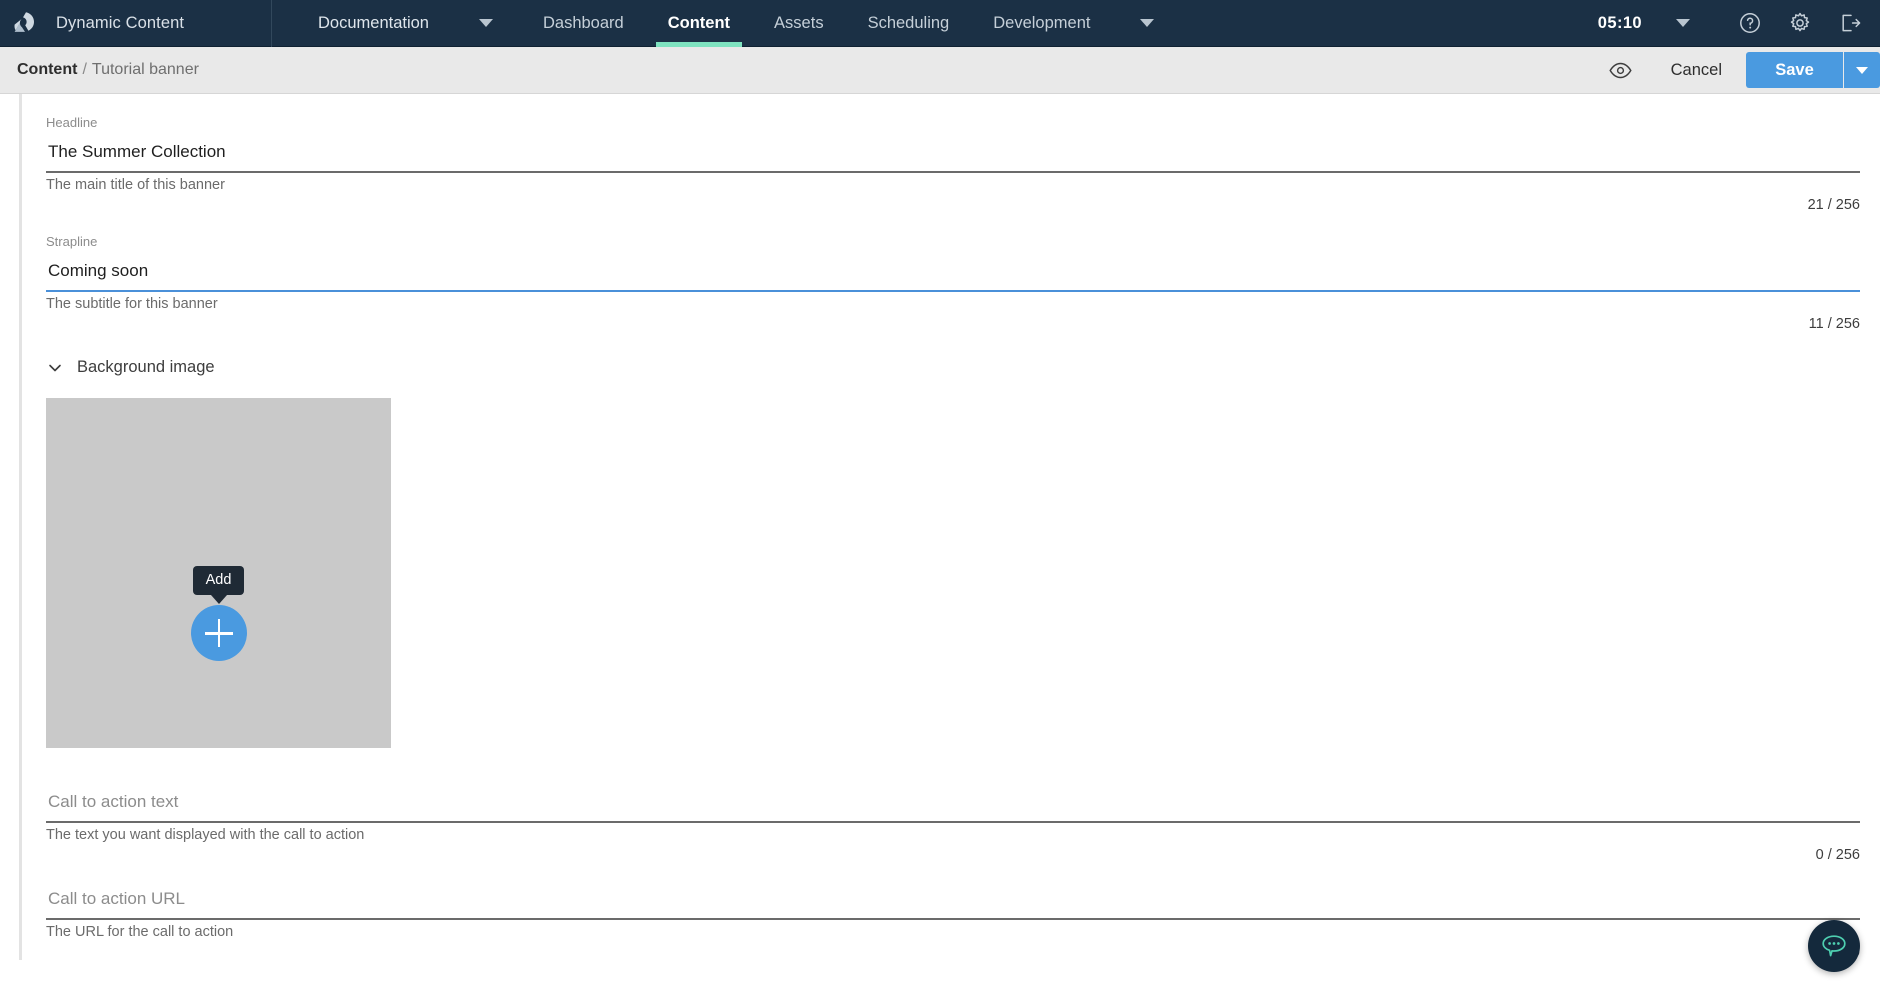 Image resolution: width=1880 pixels, height=992 pixels. Describe the element at coordinates (485, 23) in the screenshot. I see `chevron-down-icon-documentation` at that location.